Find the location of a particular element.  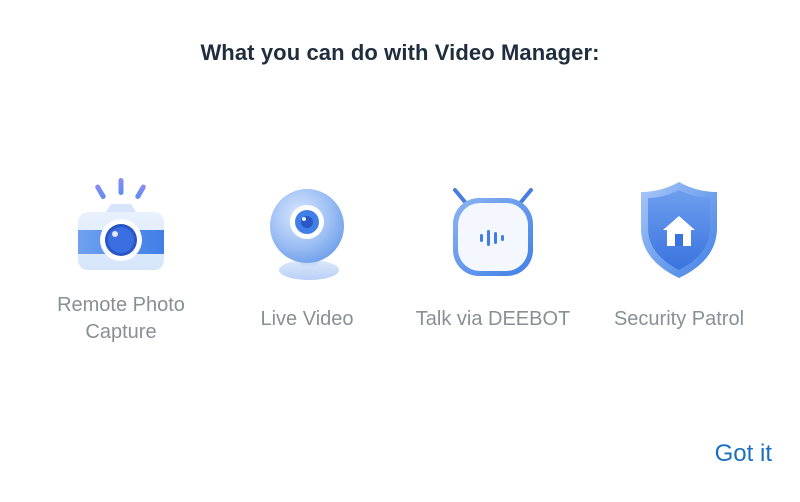

feature-security-patrol: Security Patrol is located at coordinates (679, 265).